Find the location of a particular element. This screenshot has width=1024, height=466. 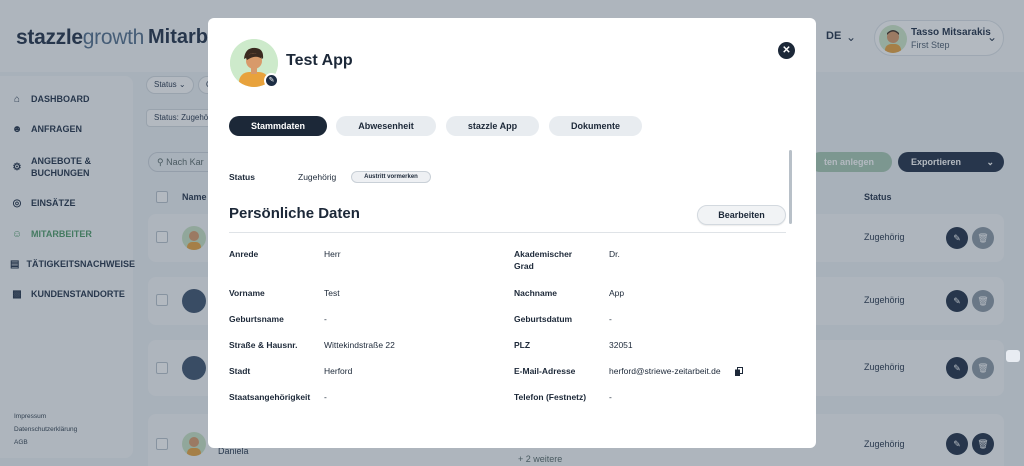

field-label-staatsangehoerigkeit: Staatsangehörigkeit is located at coordinates (270, 397).